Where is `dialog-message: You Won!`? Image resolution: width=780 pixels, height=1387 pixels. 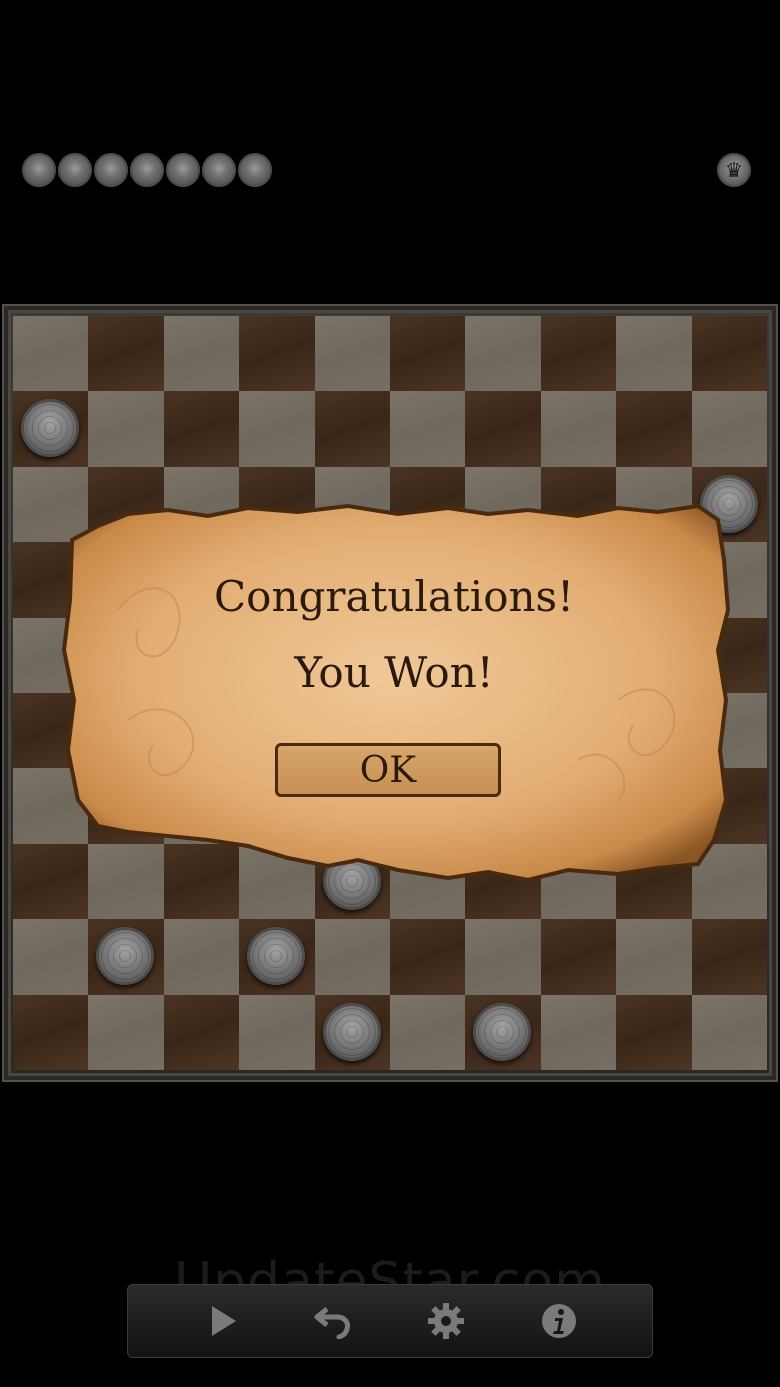 dialog-message: You Won! is located at coordinates (394, 672).